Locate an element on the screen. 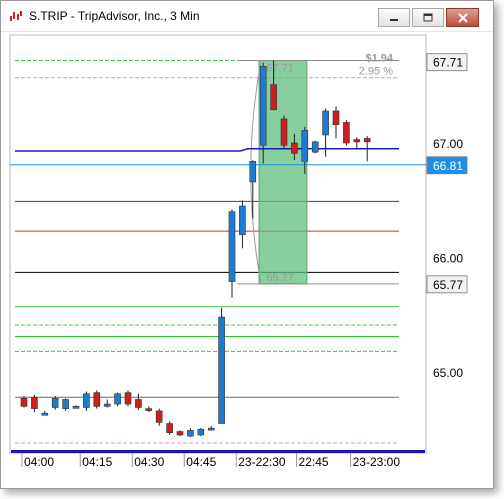  x-tick-label: 04:15 is located at coordinates (97, 462).